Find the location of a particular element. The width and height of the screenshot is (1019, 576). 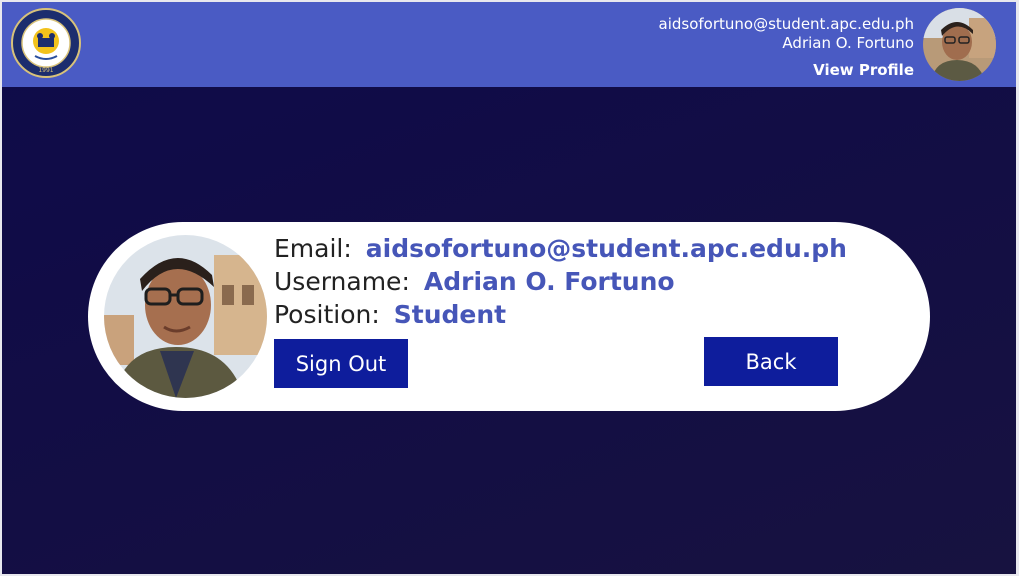

email-label: Email: is located at coordinates (313, 248).